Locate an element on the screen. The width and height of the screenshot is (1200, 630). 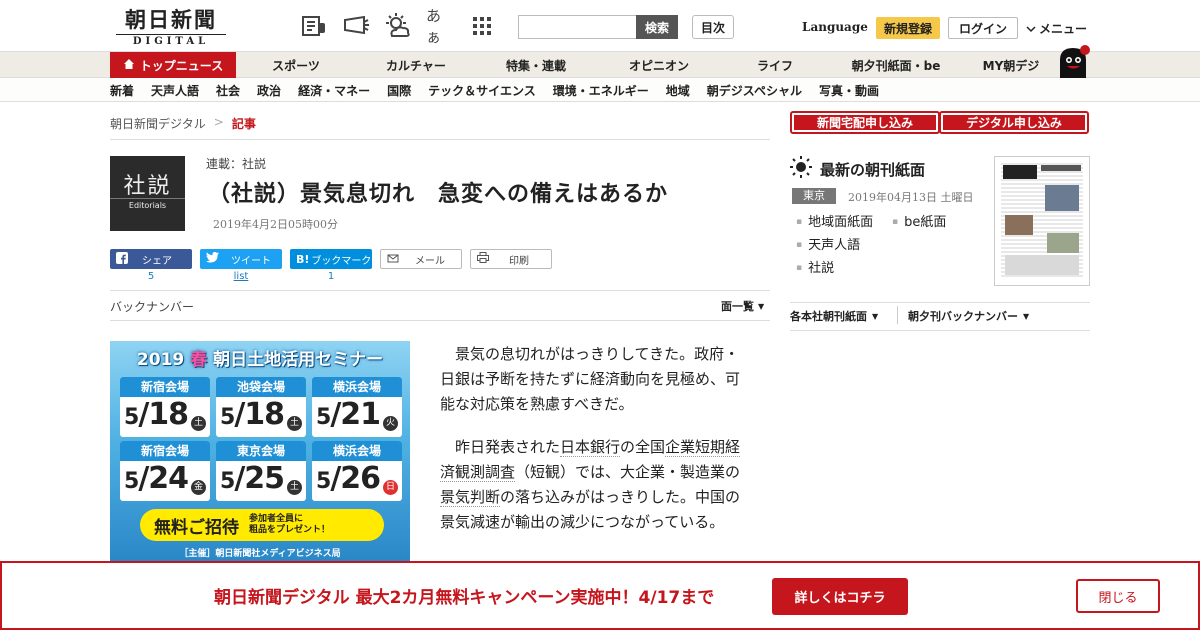
nav2-society: 社会 is located at coordinates (228, 90).